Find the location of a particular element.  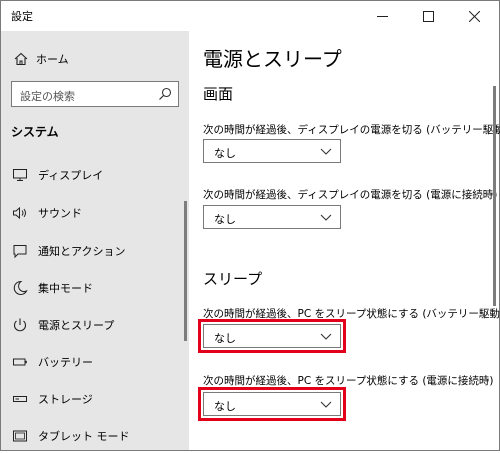

sidebar-item-display: ディスプレイ is located at coordinates (95, 175).